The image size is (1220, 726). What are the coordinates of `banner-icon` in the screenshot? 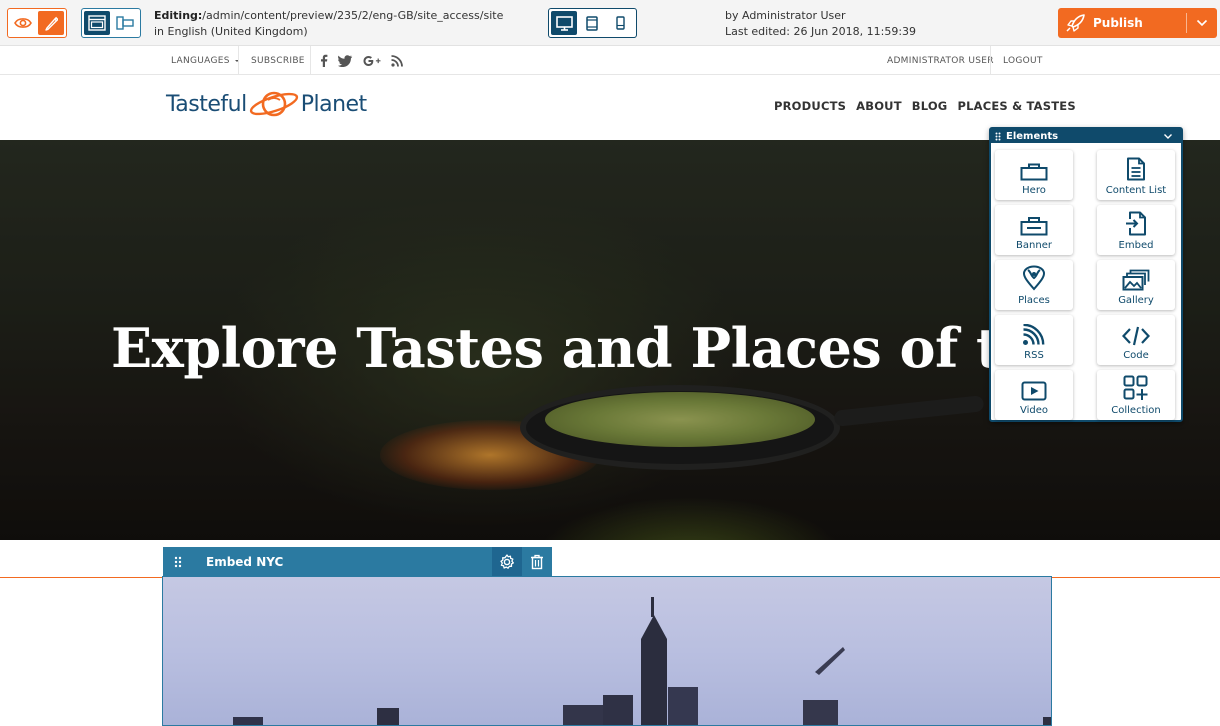 It's located at (1034, 226).